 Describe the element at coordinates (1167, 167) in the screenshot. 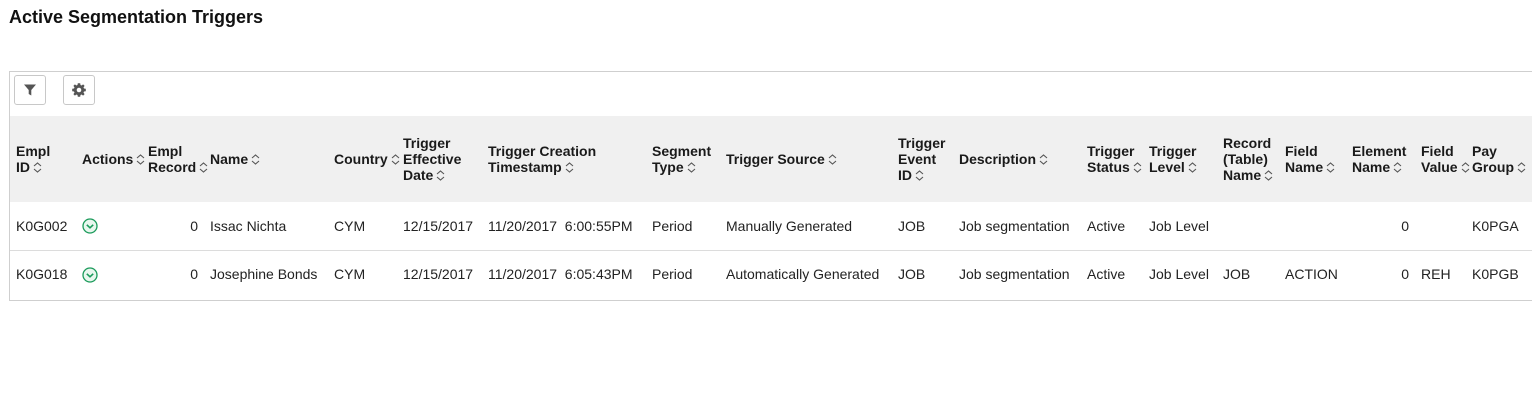

I see `column-header-label: Level` at that location.